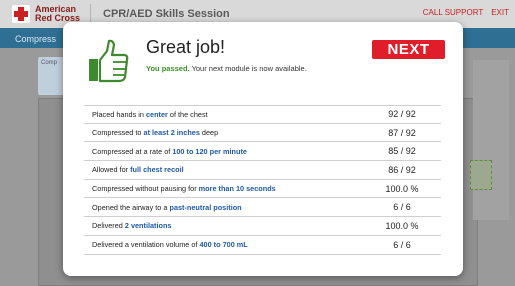 The height and width of the screenshot is (286, 515). Describe the element at coordinates (248, 68) in the screenshot. I see `next-module-message: Your next module is now available.` at that location.